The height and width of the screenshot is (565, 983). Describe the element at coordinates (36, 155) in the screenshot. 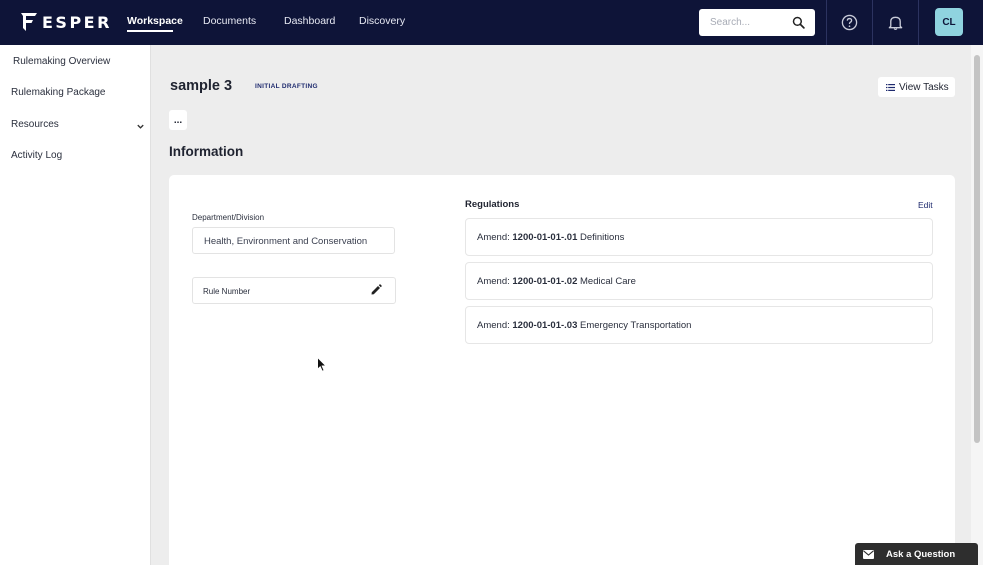

I see `sidebar-item-activity-log: Activity Log` at that location.